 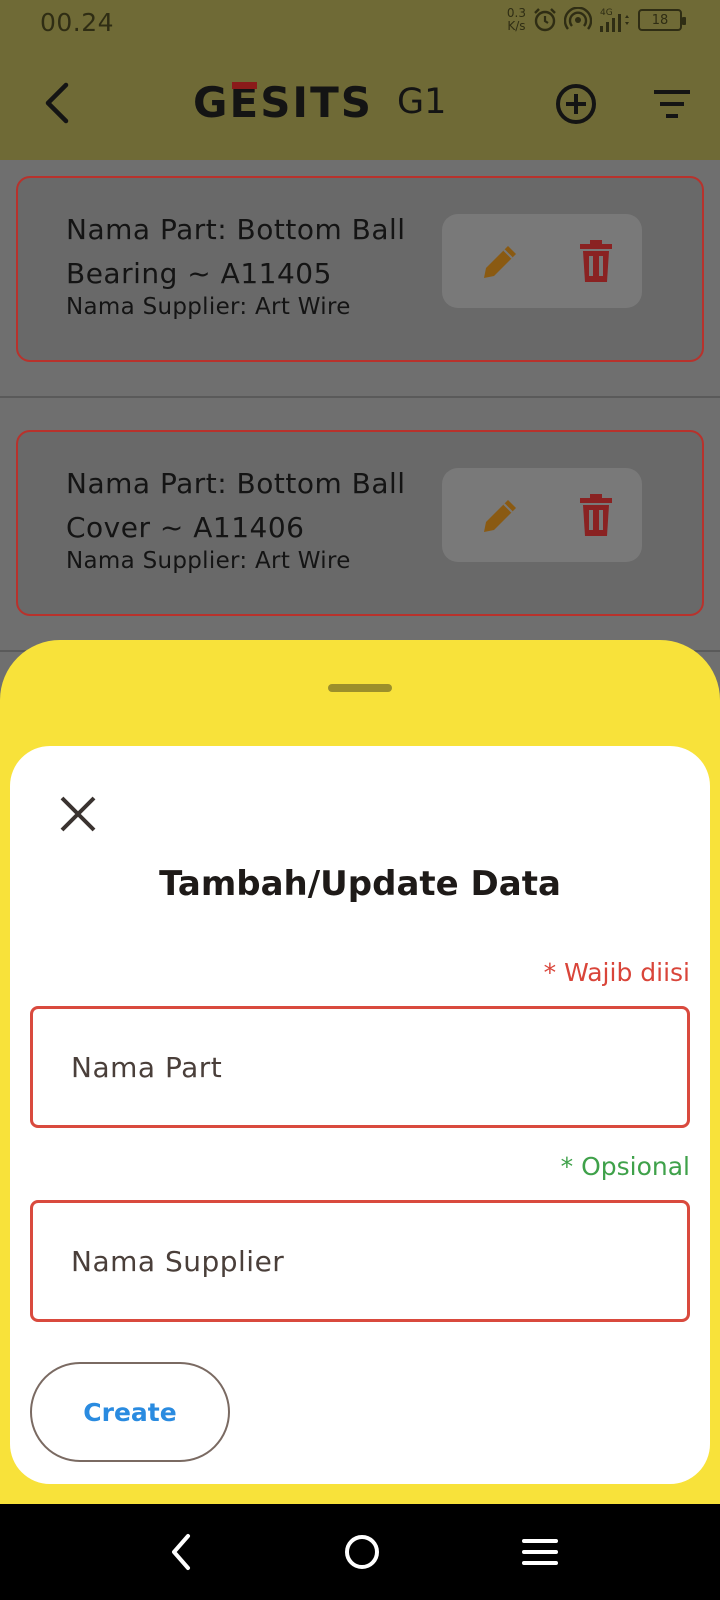 I want to click on nav-menu-button, so click(x=540, y=1552).